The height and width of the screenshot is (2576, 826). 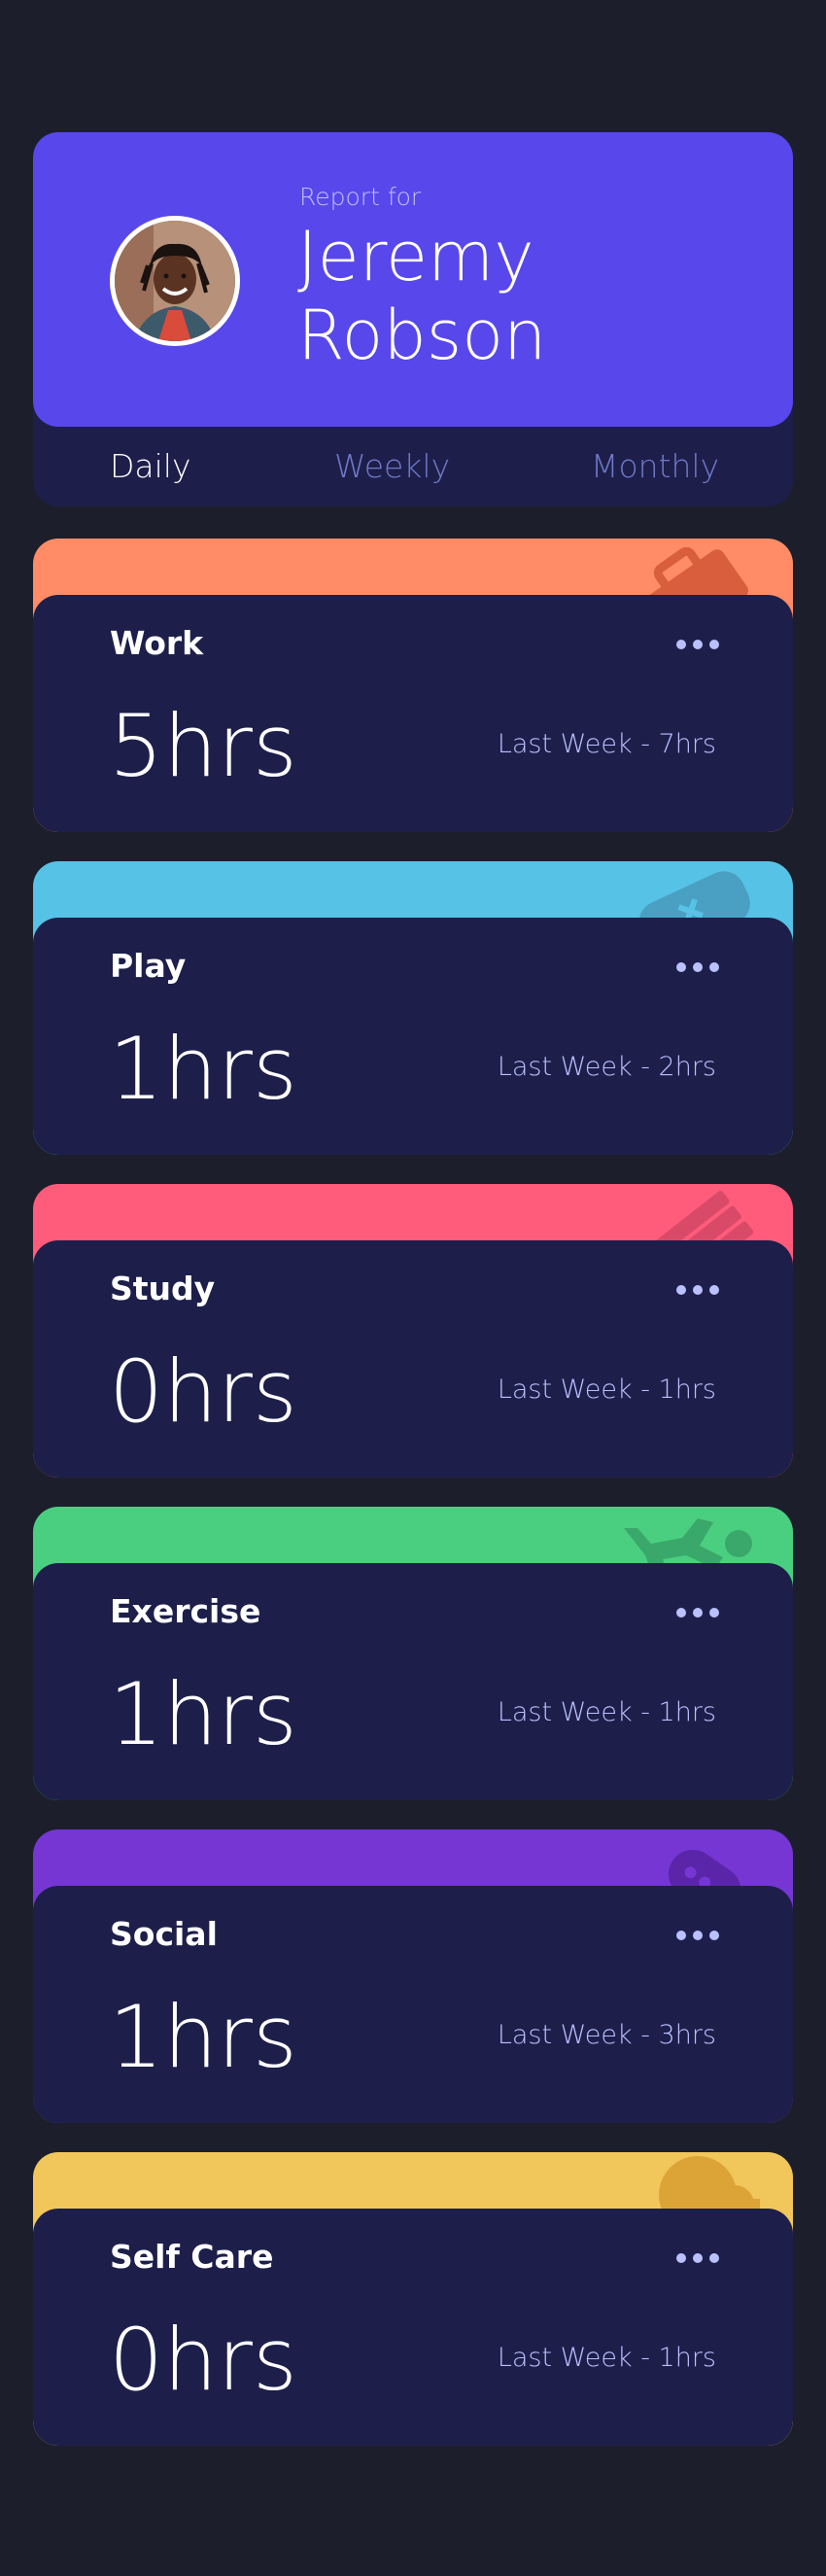 What do you see at coordinates (413, 1036) in the screenshot?
I see `play-card-body: Play 1hrs Last Week - 2hrs` at bounding box center [413, 1036].